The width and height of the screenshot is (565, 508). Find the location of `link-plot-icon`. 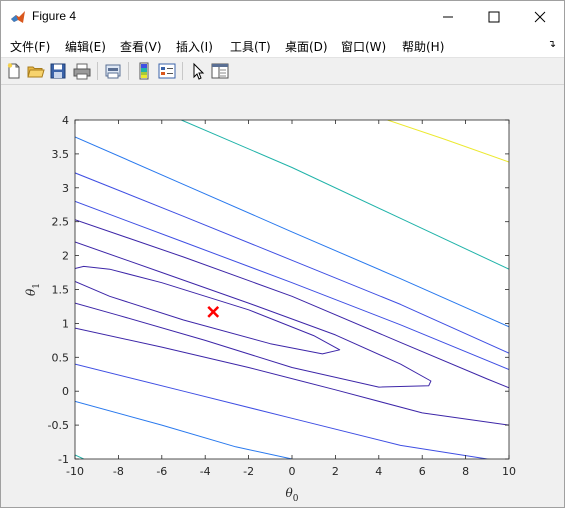

link-plot-icon is located at coordinates (113, 71).